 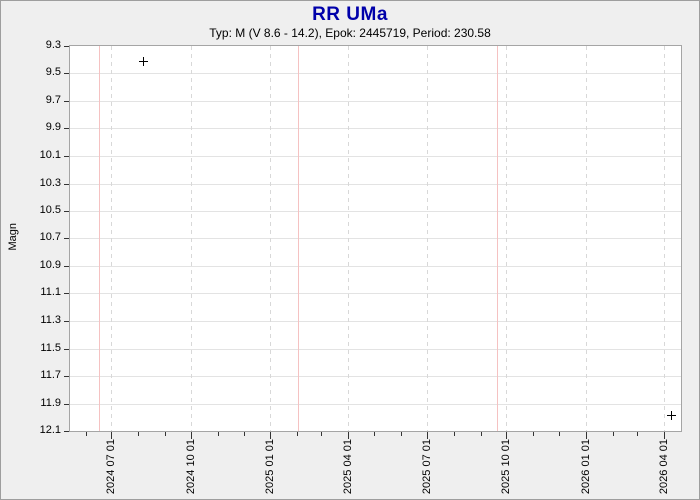 I want to click on y-tick-label: 9.3, so click(x=53, y=45).